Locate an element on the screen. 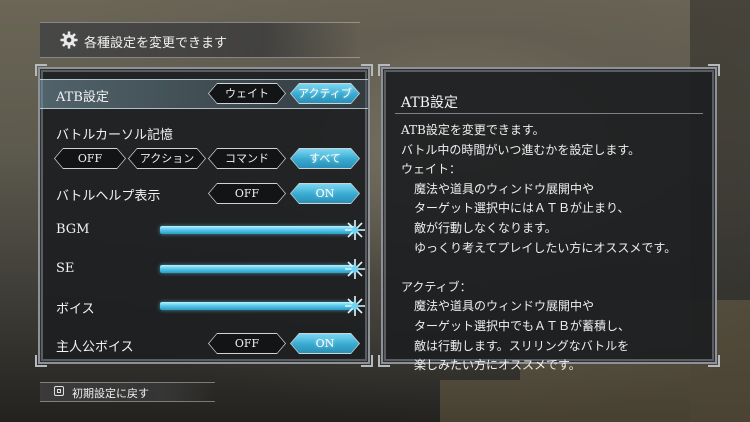  voice-slider is located at coordinates (257, 306).